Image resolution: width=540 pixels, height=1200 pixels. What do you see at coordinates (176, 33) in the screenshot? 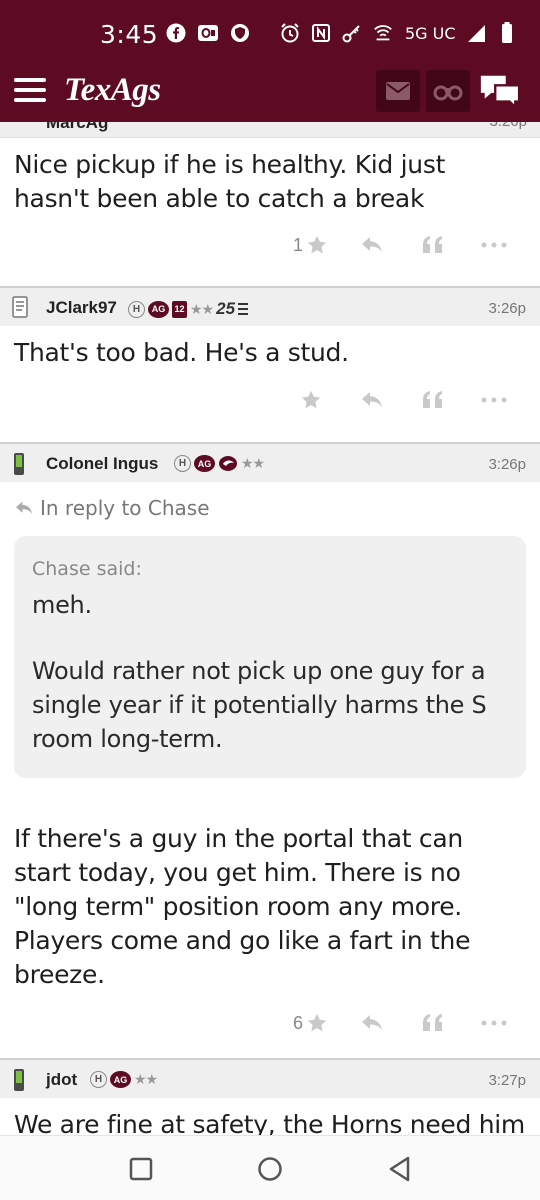
I see `facebook-icon` at bounding box center [176, 33].